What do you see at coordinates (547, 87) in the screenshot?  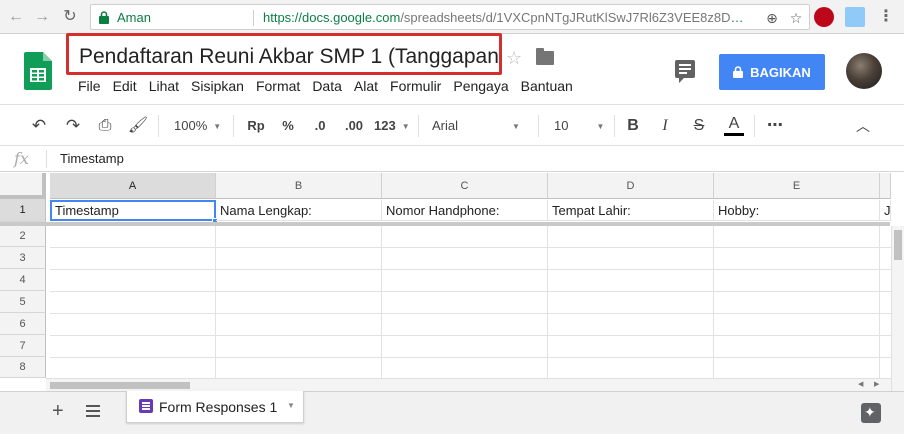 I see `menu-help: Bantuan` at bounding box center [547, 87].